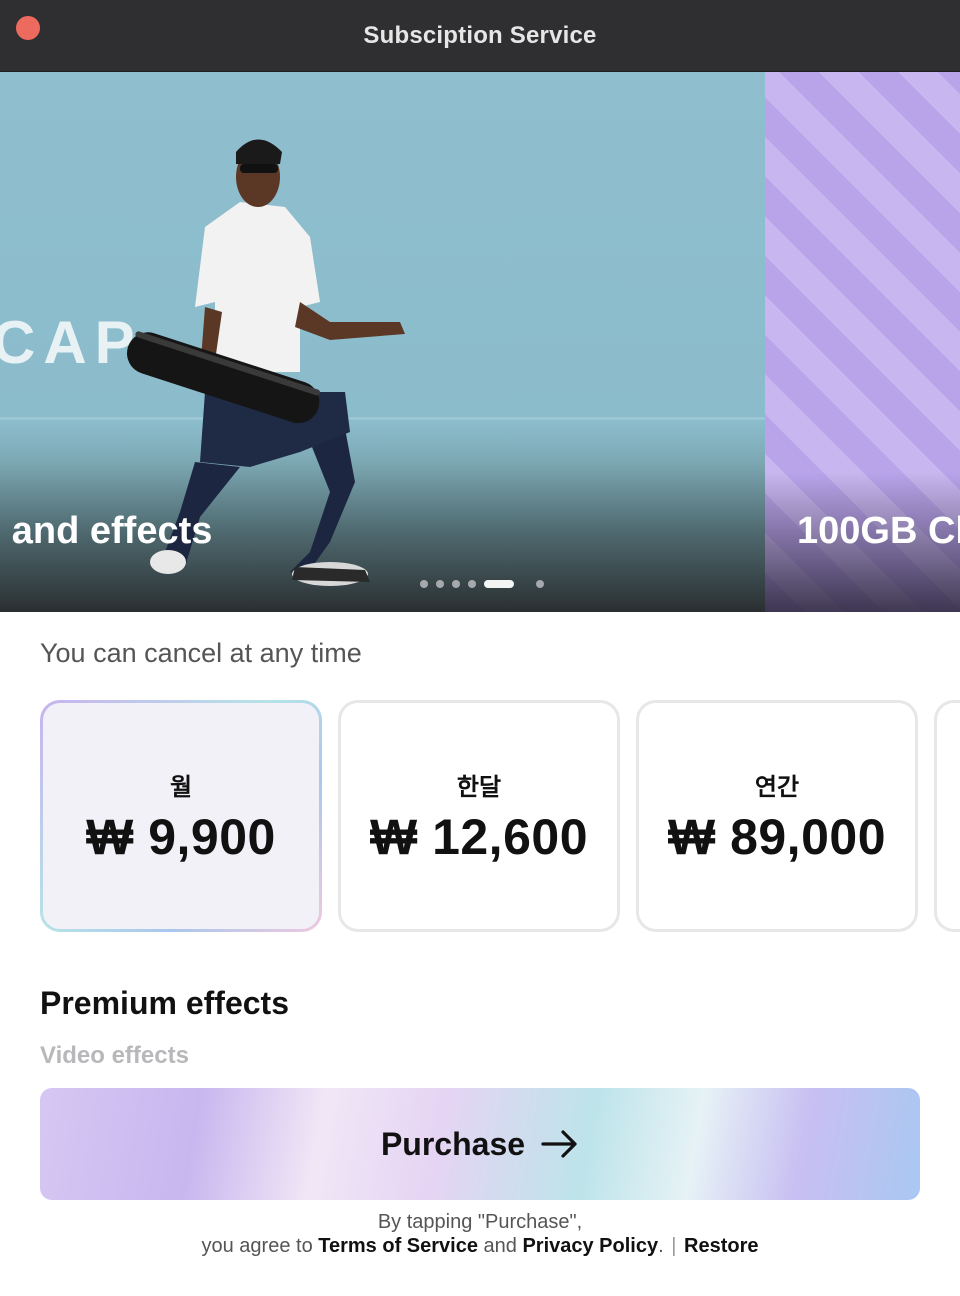 The image size is (960, 1296). I want to click on features-subtitle: Video effects, so click(114, 1055).